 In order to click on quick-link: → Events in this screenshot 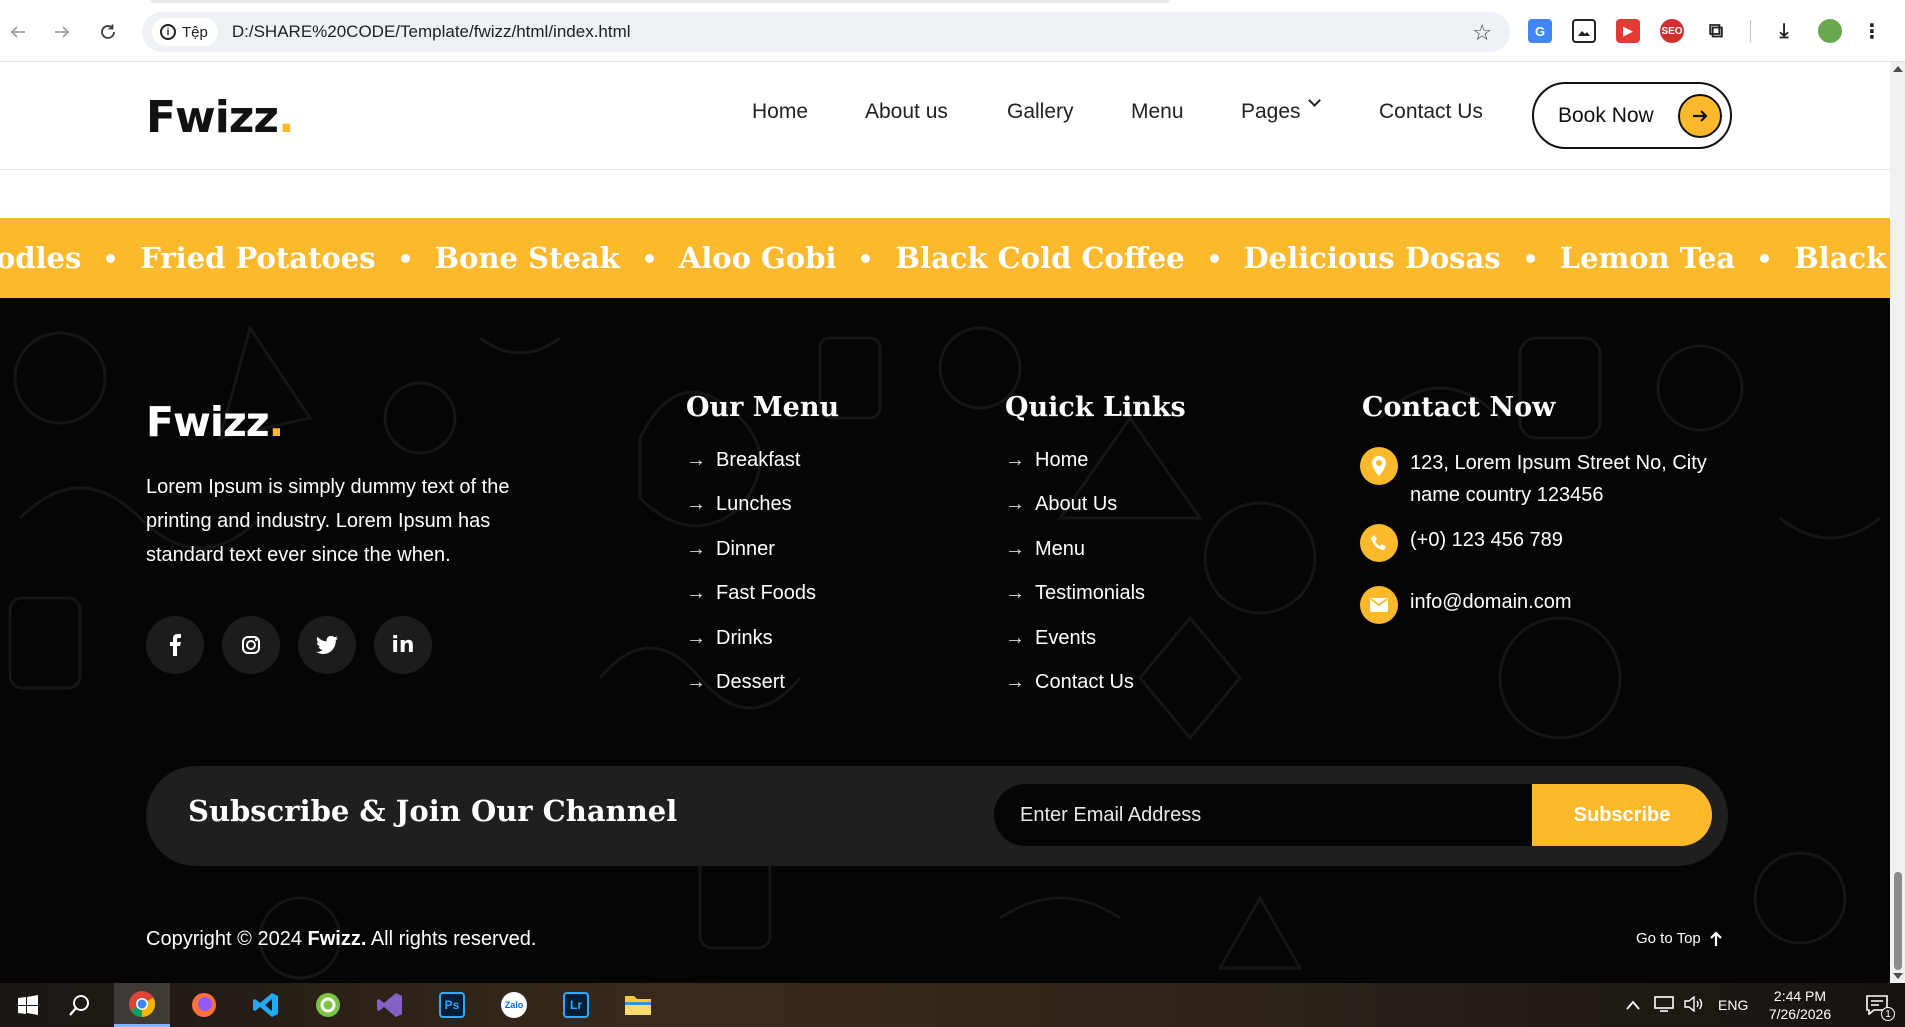, I will do `click(1075, 638)`.